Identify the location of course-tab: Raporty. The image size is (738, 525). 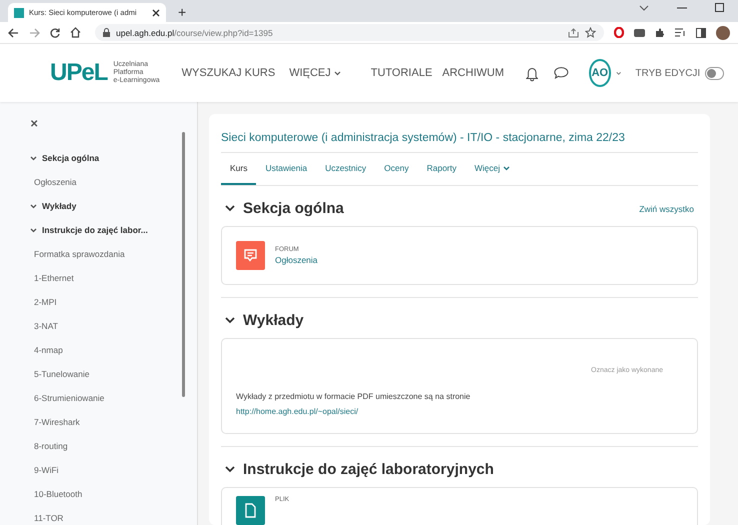
(442, 169).